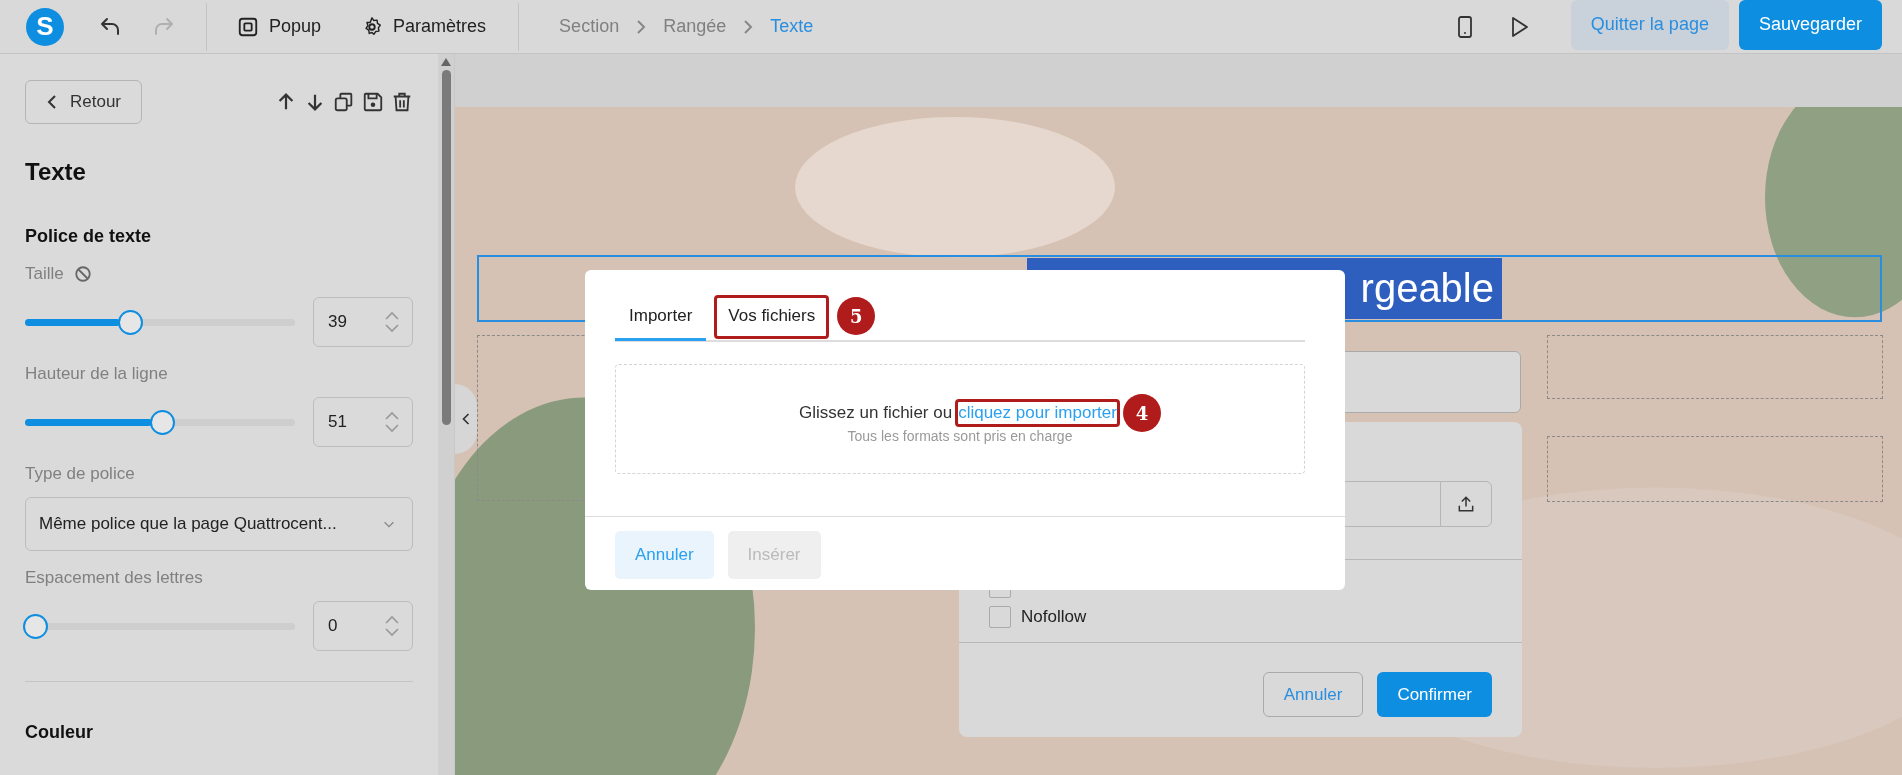  Describe the element at coordinates (876, 413) in the screenshot. I see `drop-text: Glissez un fichier ou` at that location.